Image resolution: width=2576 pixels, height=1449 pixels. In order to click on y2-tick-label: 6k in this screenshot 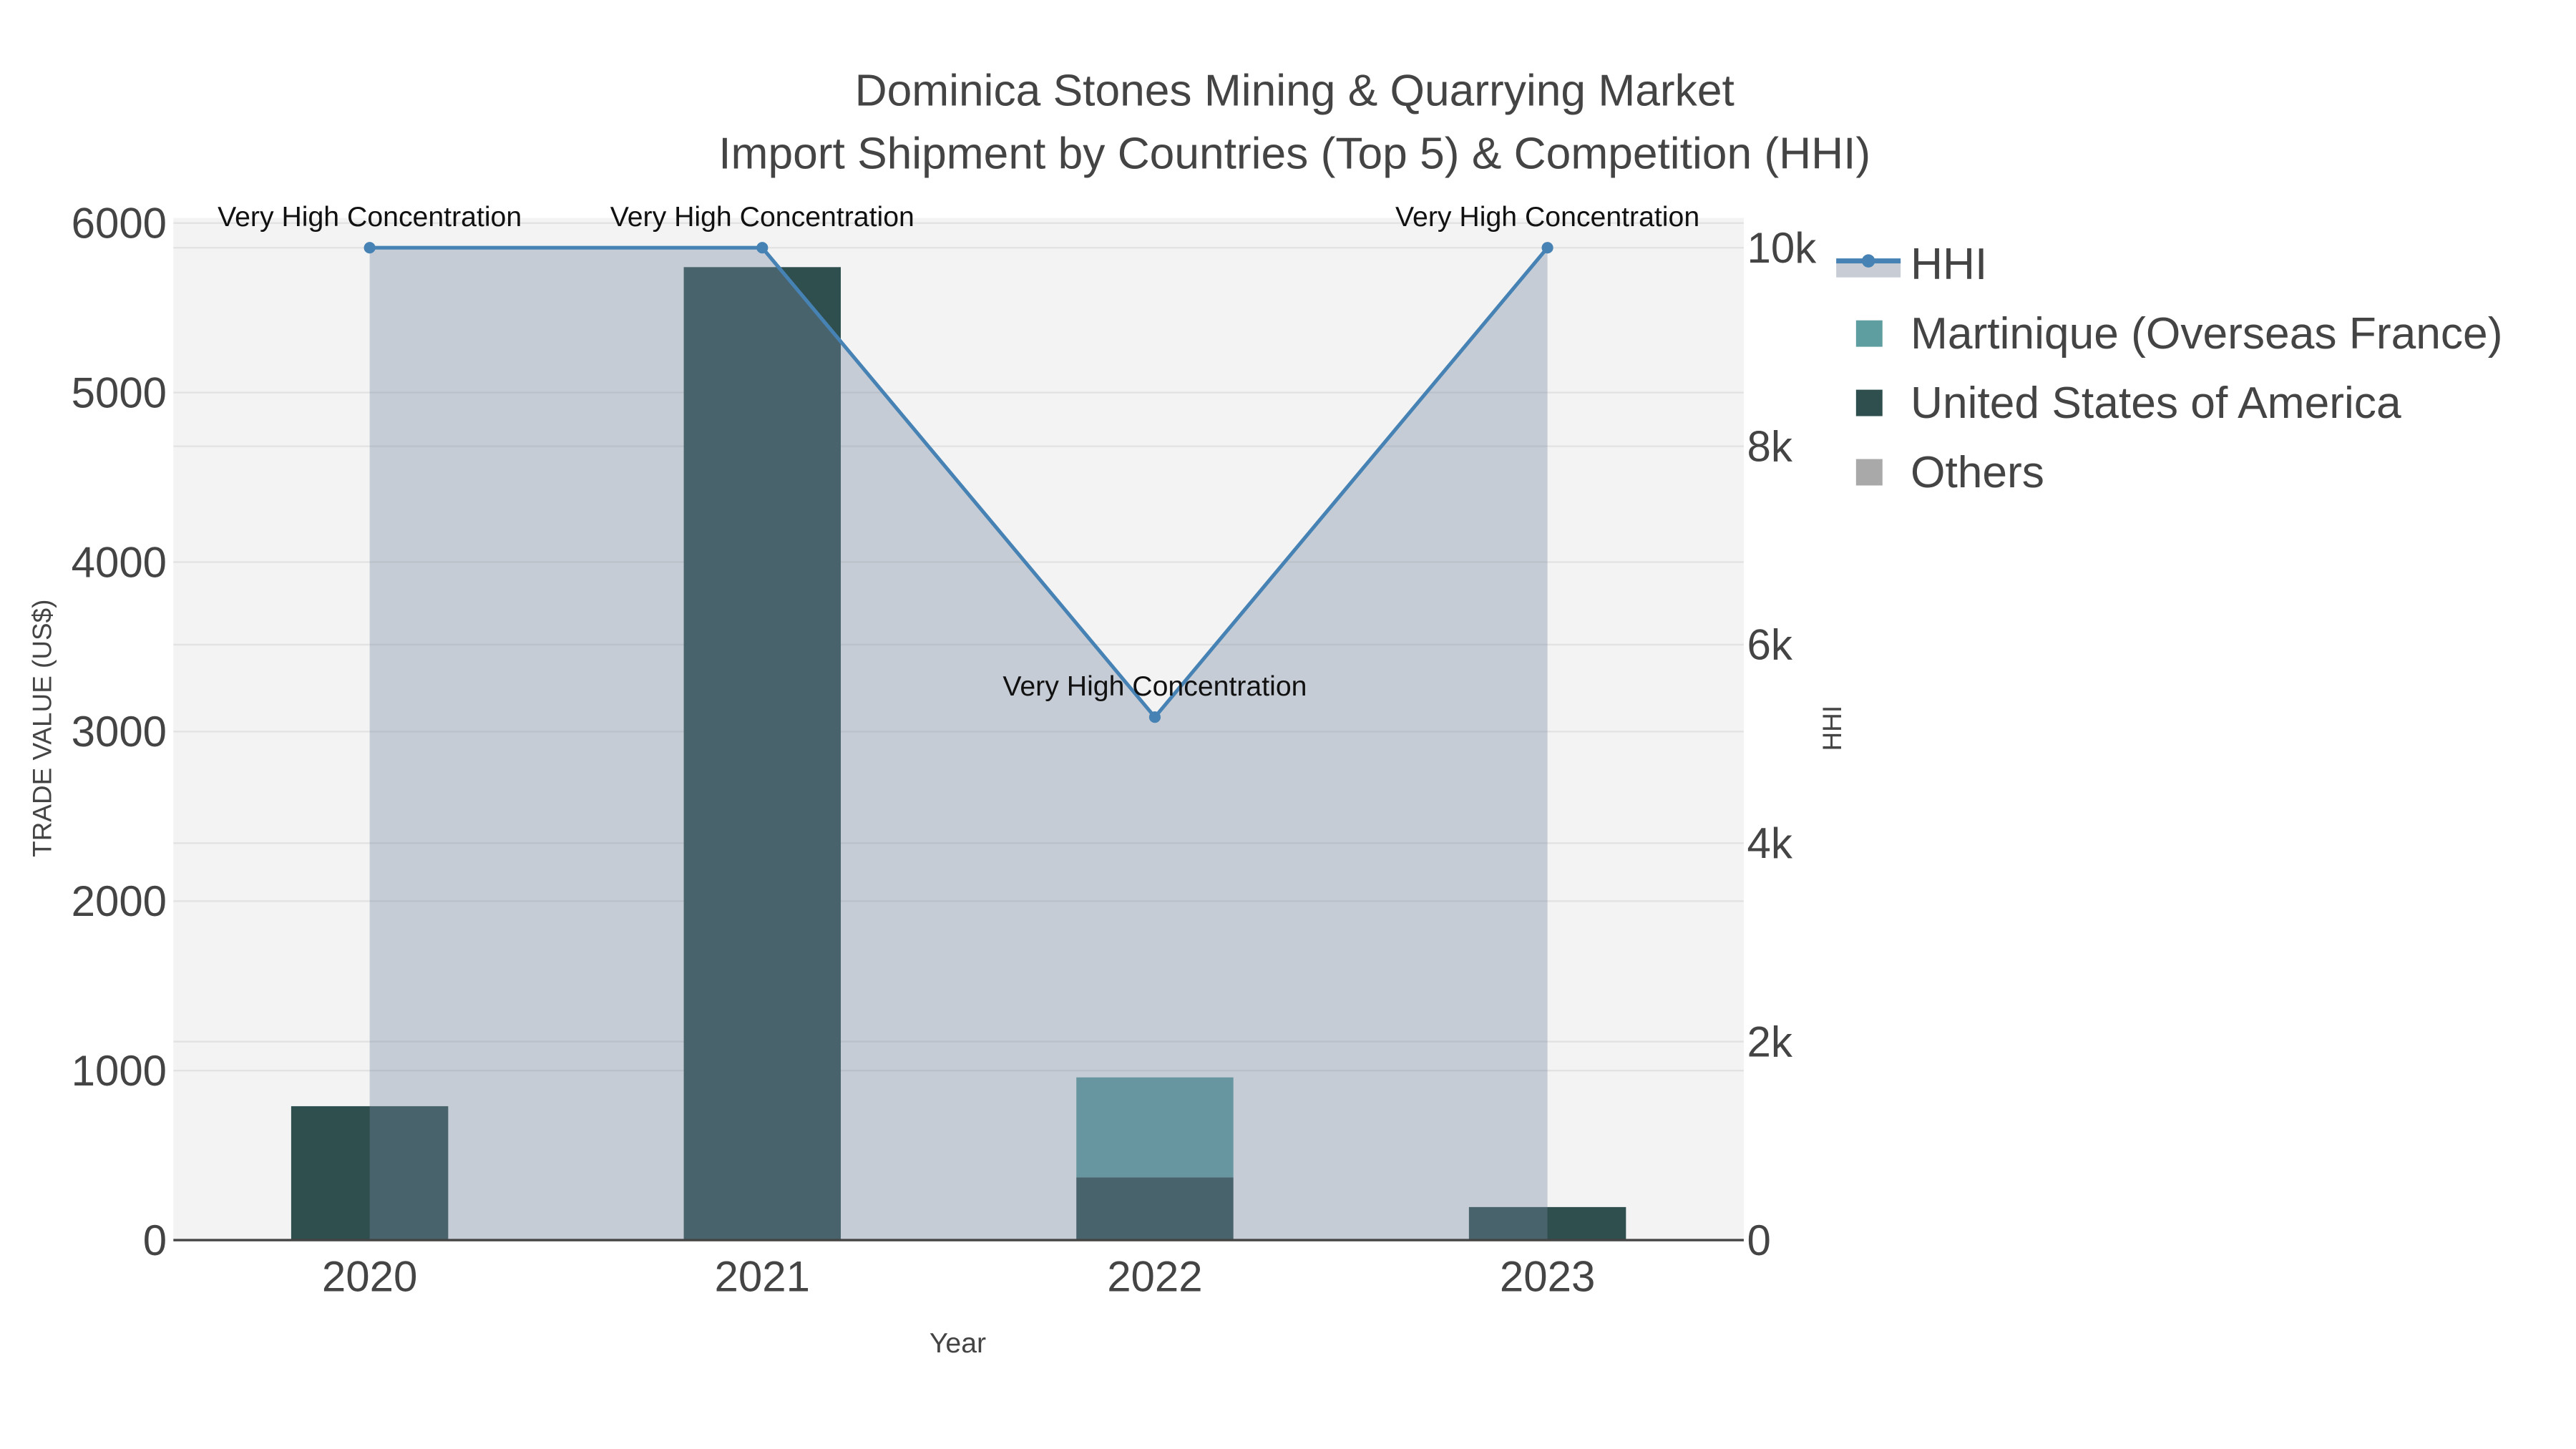, I will do `click(1770, 645)`.